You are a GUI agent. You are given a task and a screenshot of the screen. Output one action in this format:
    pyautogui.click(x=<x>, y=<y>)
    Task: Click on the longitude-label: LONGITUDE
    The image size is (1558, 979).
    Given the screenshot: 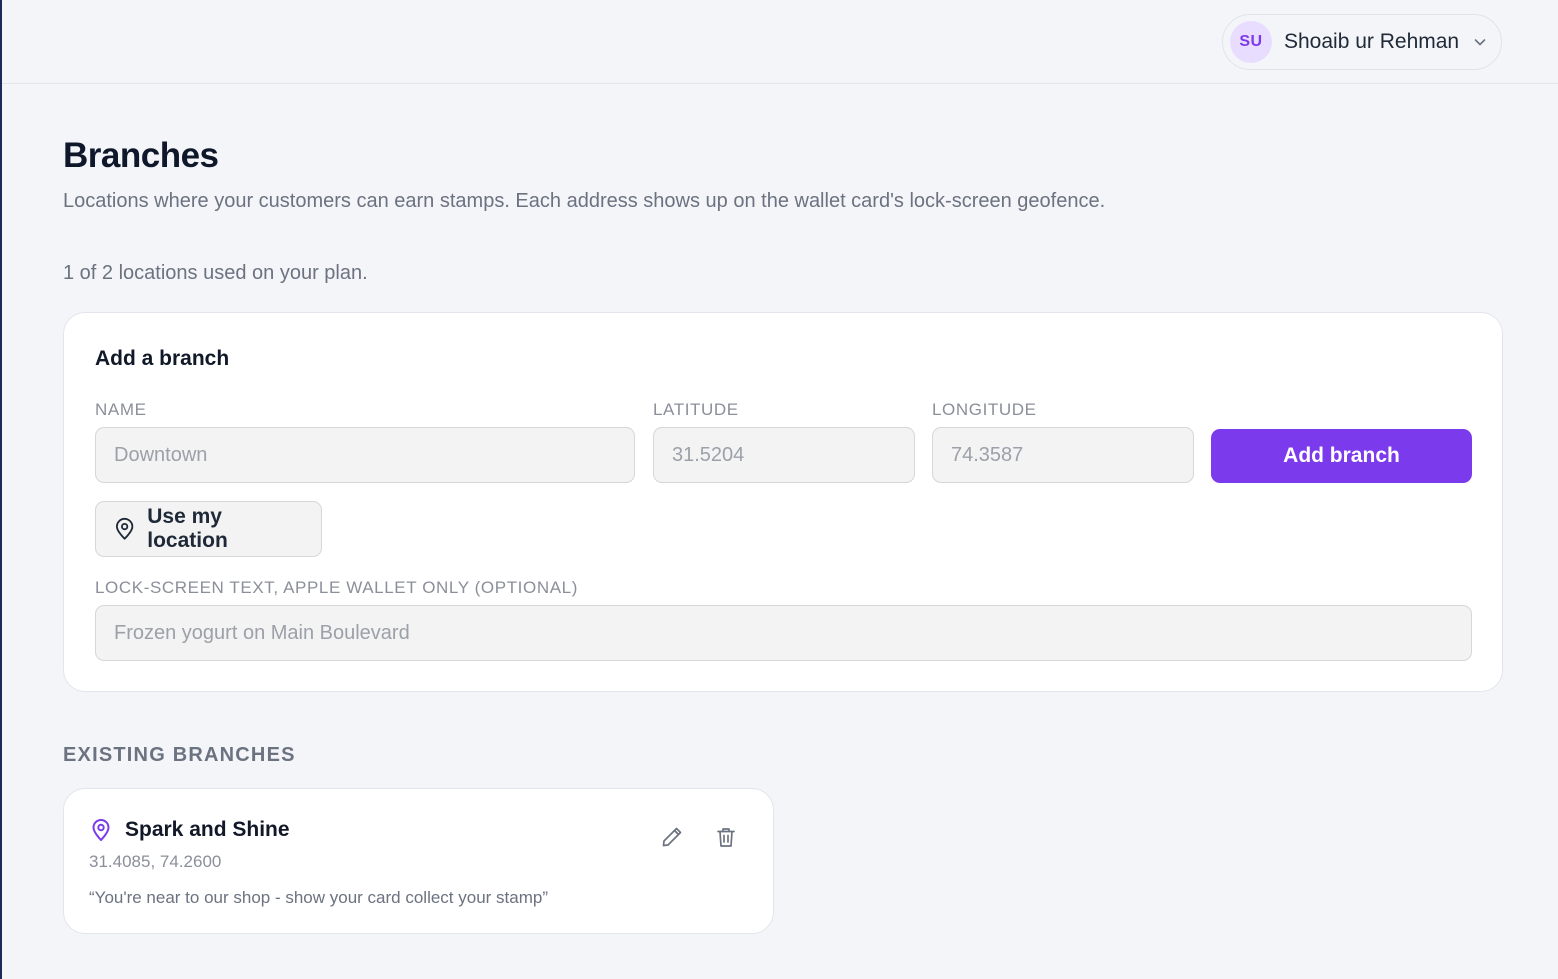 What is the action you would take?
    pyautogui.click(x=984, y=409)
    